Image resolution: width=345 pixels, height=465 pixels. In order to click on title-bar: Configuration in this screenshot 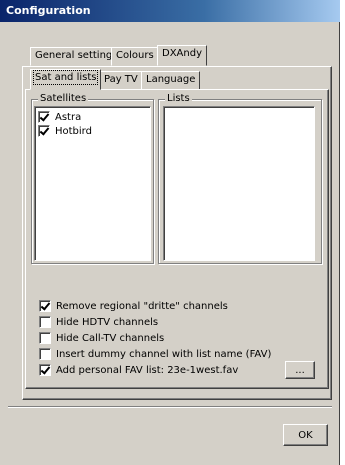, I will do `click(170, 11)`.